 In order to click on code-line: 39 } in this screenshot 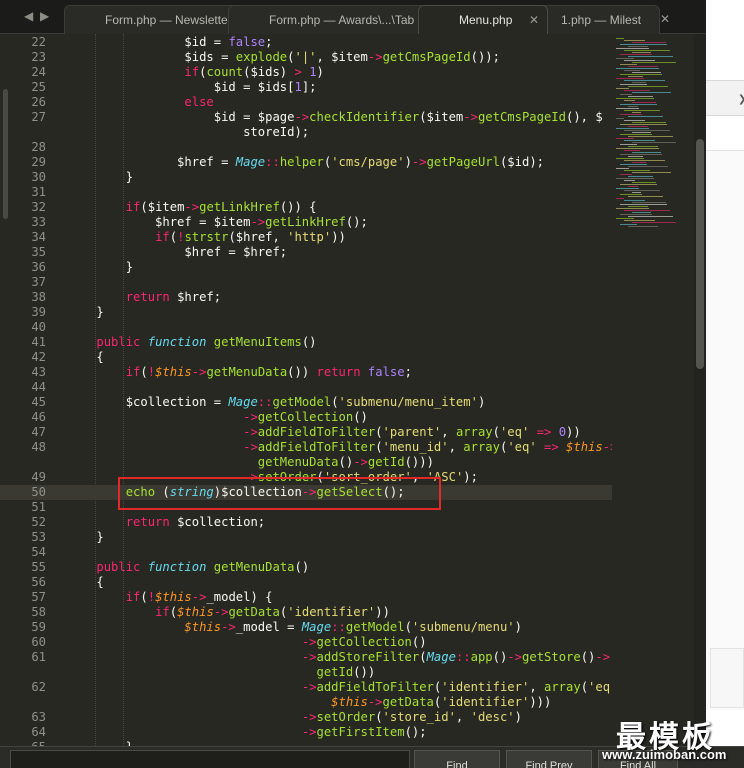, I will do `click(306, 312)`.